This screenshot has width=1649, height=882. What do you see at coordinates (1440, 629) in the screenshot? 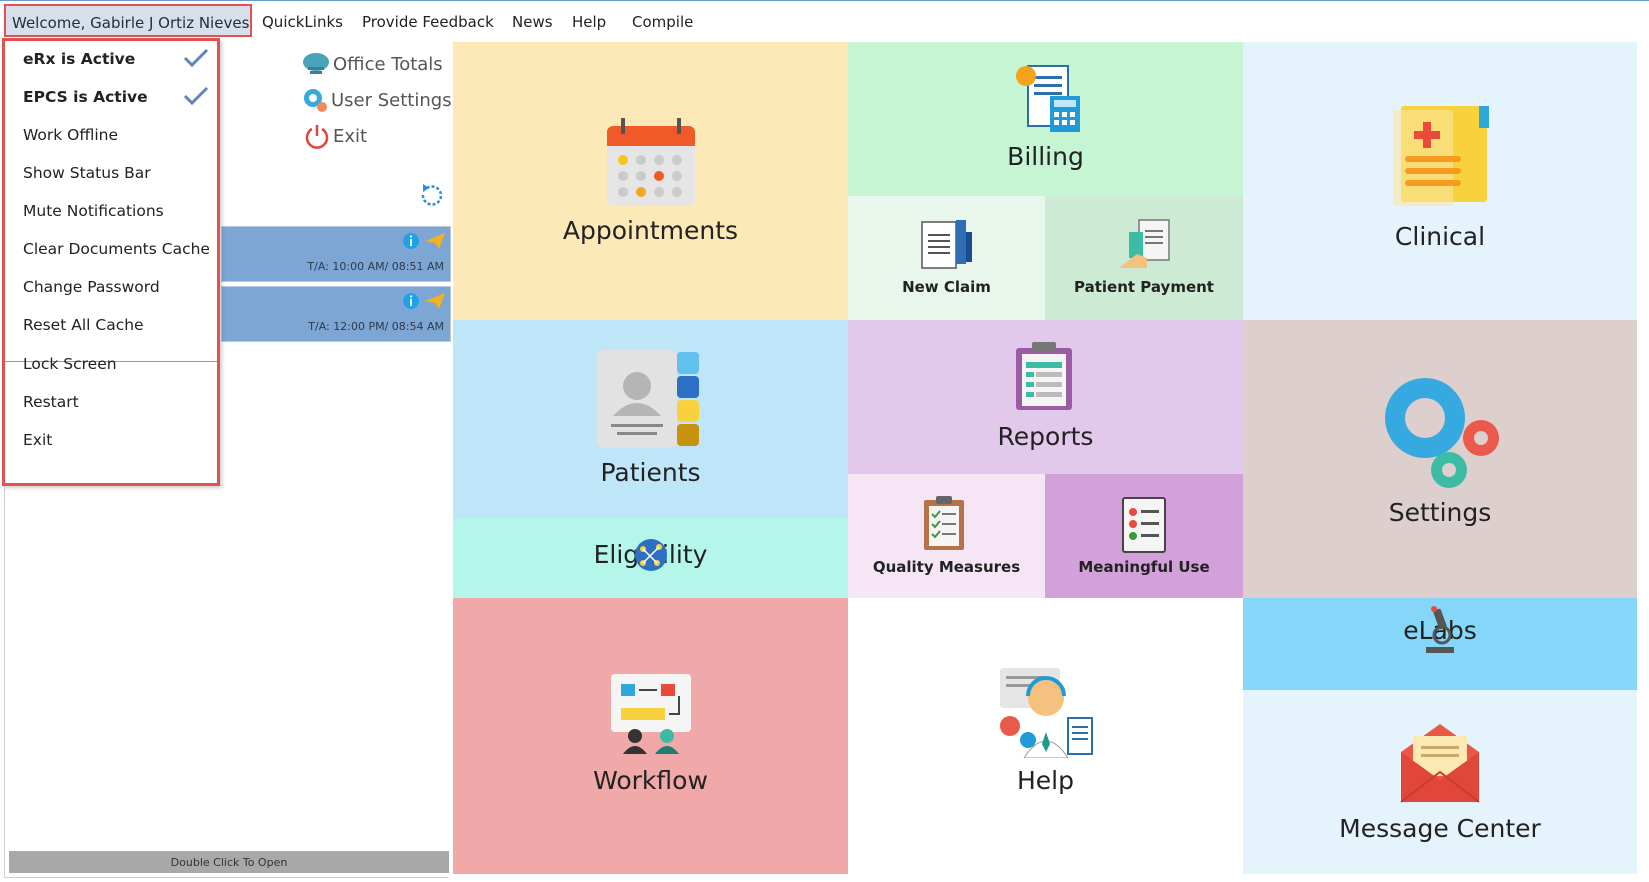
I see `microscope-icon` at bounding box center [1440, 629].